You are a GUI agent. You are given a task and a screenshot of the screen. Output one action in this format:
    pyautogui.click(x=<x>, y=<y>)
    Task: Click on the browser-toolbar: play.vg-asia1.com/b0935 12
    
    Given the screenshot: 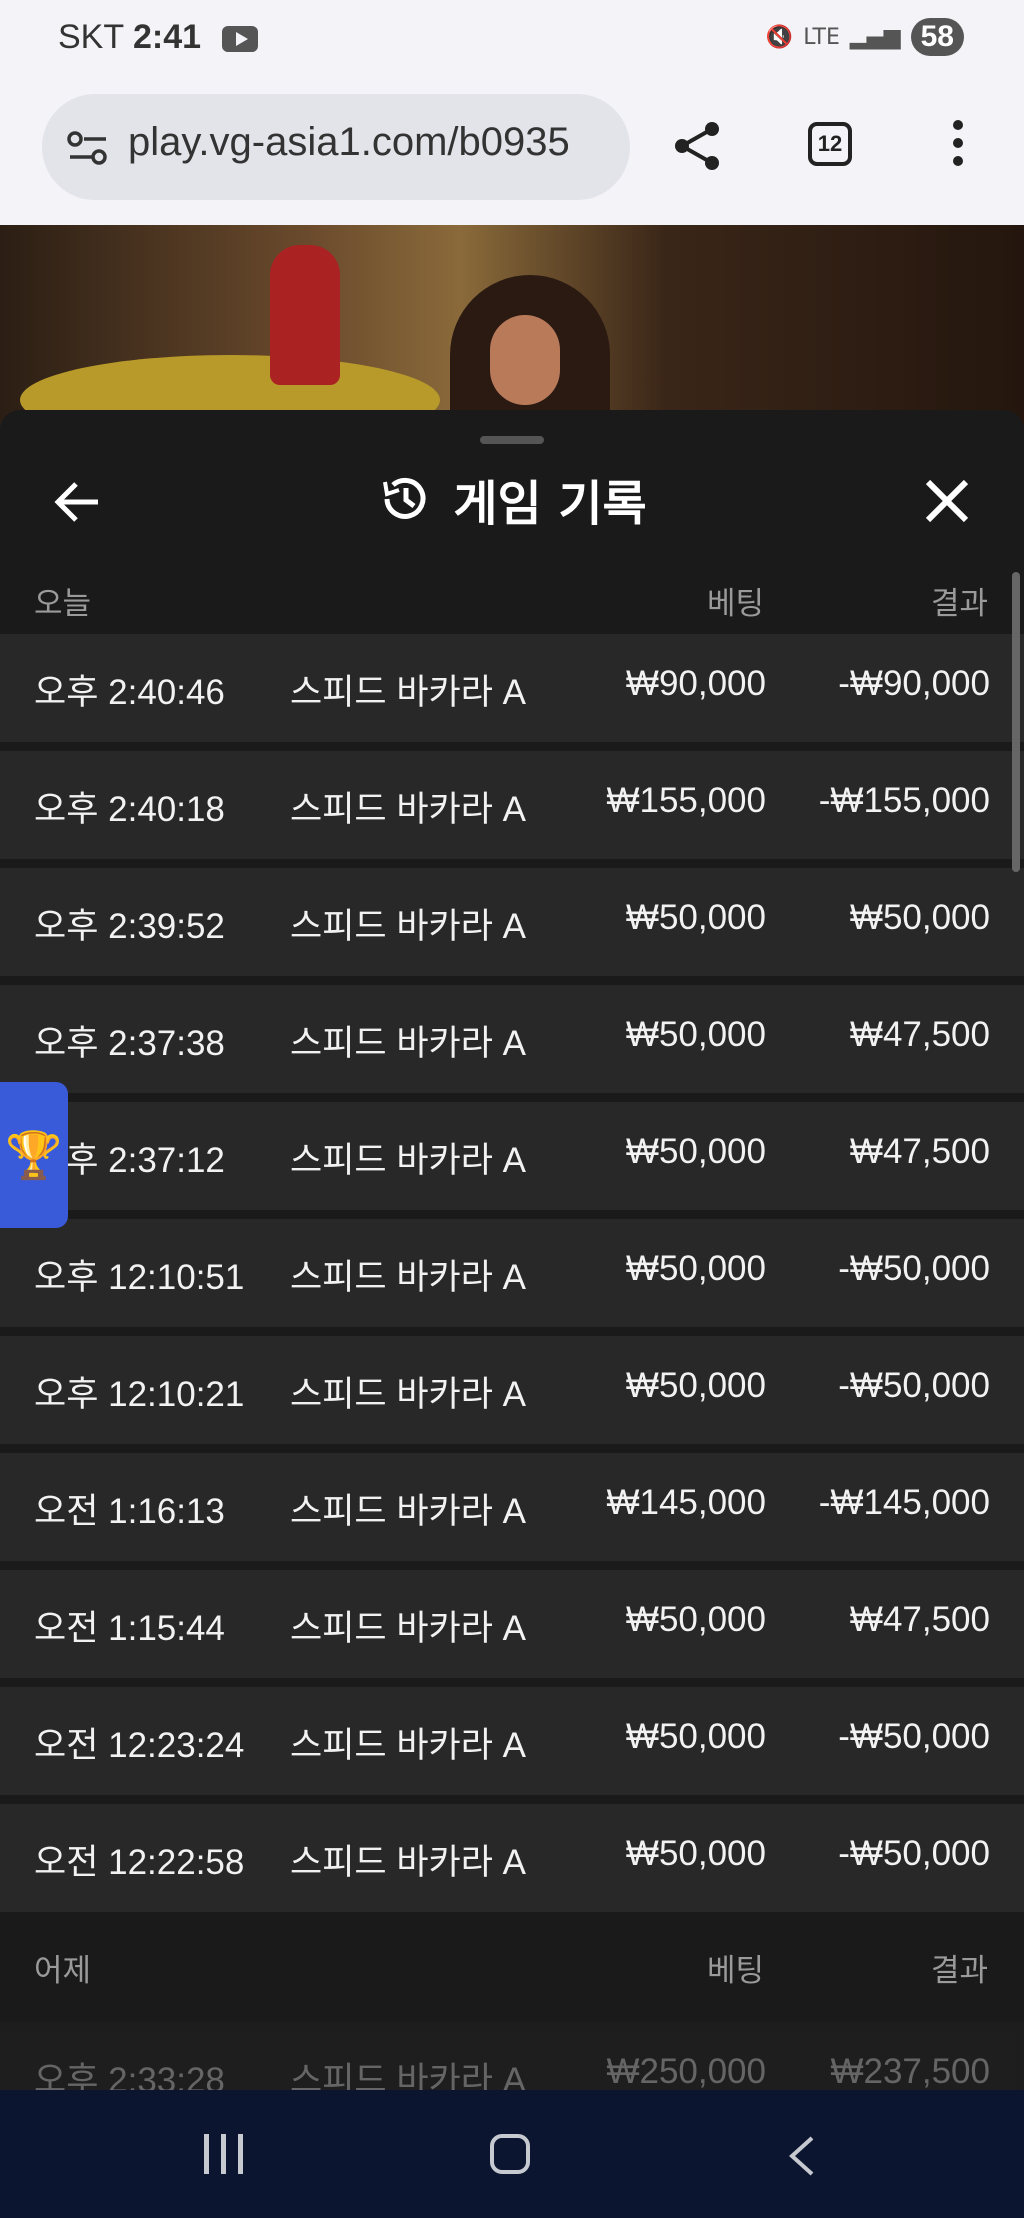 What is the action you would take?
    pyautogui.click(x=512, y=152)
    